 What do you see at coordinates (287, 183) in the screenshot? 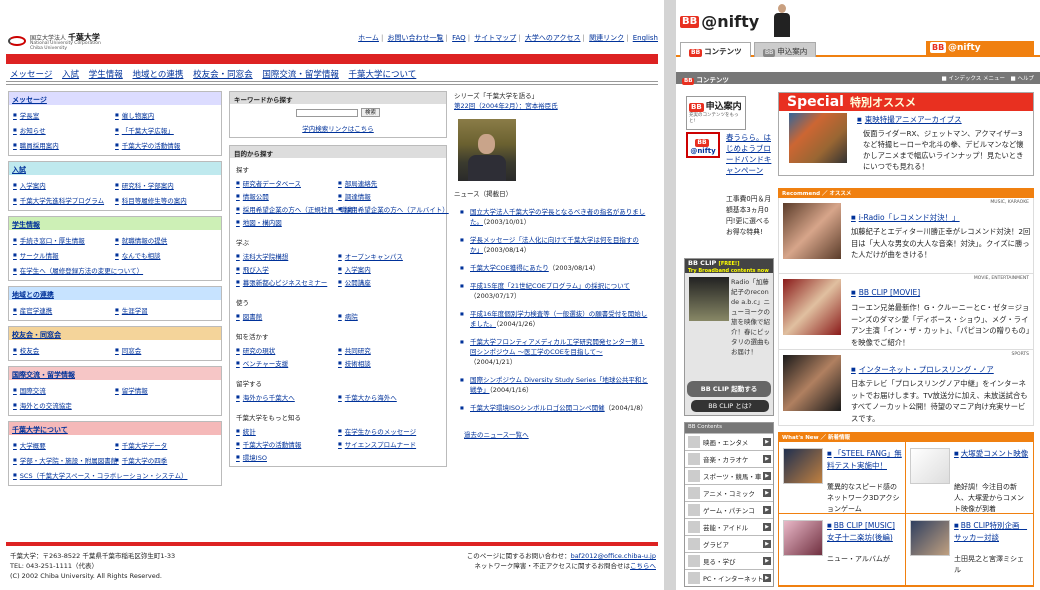
I see `purpose-link: 研究者データベース` at bounding box center [287, 183].